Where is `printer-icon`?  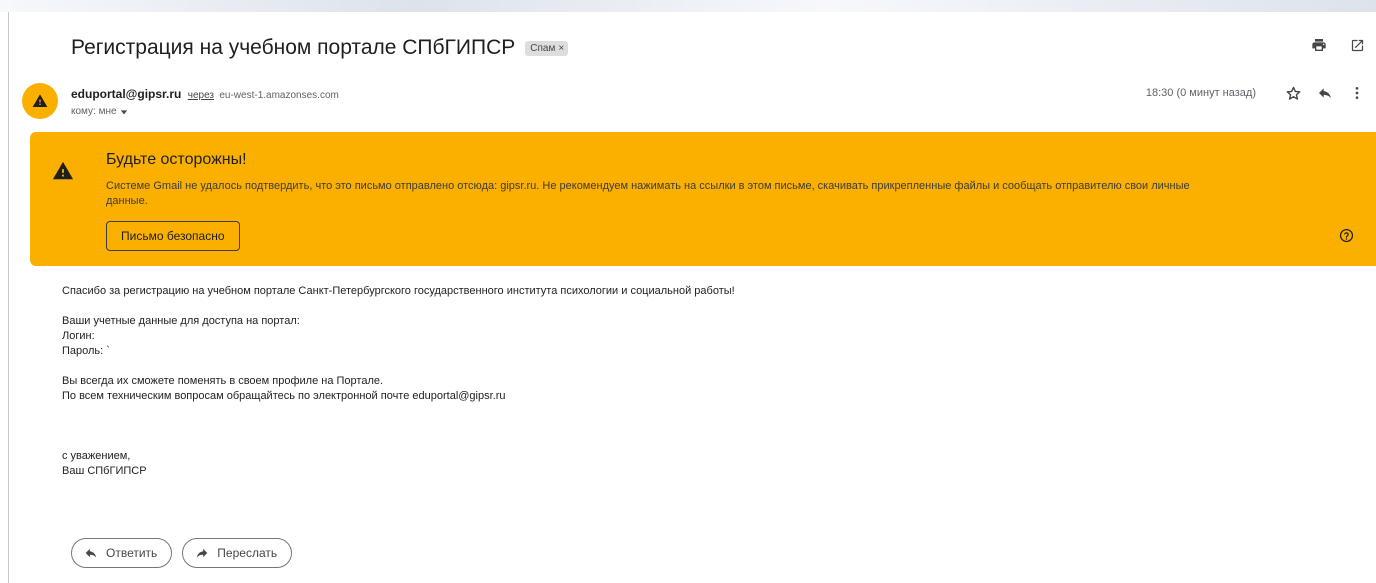 printer-icon is located at coordinates (1319, 45).